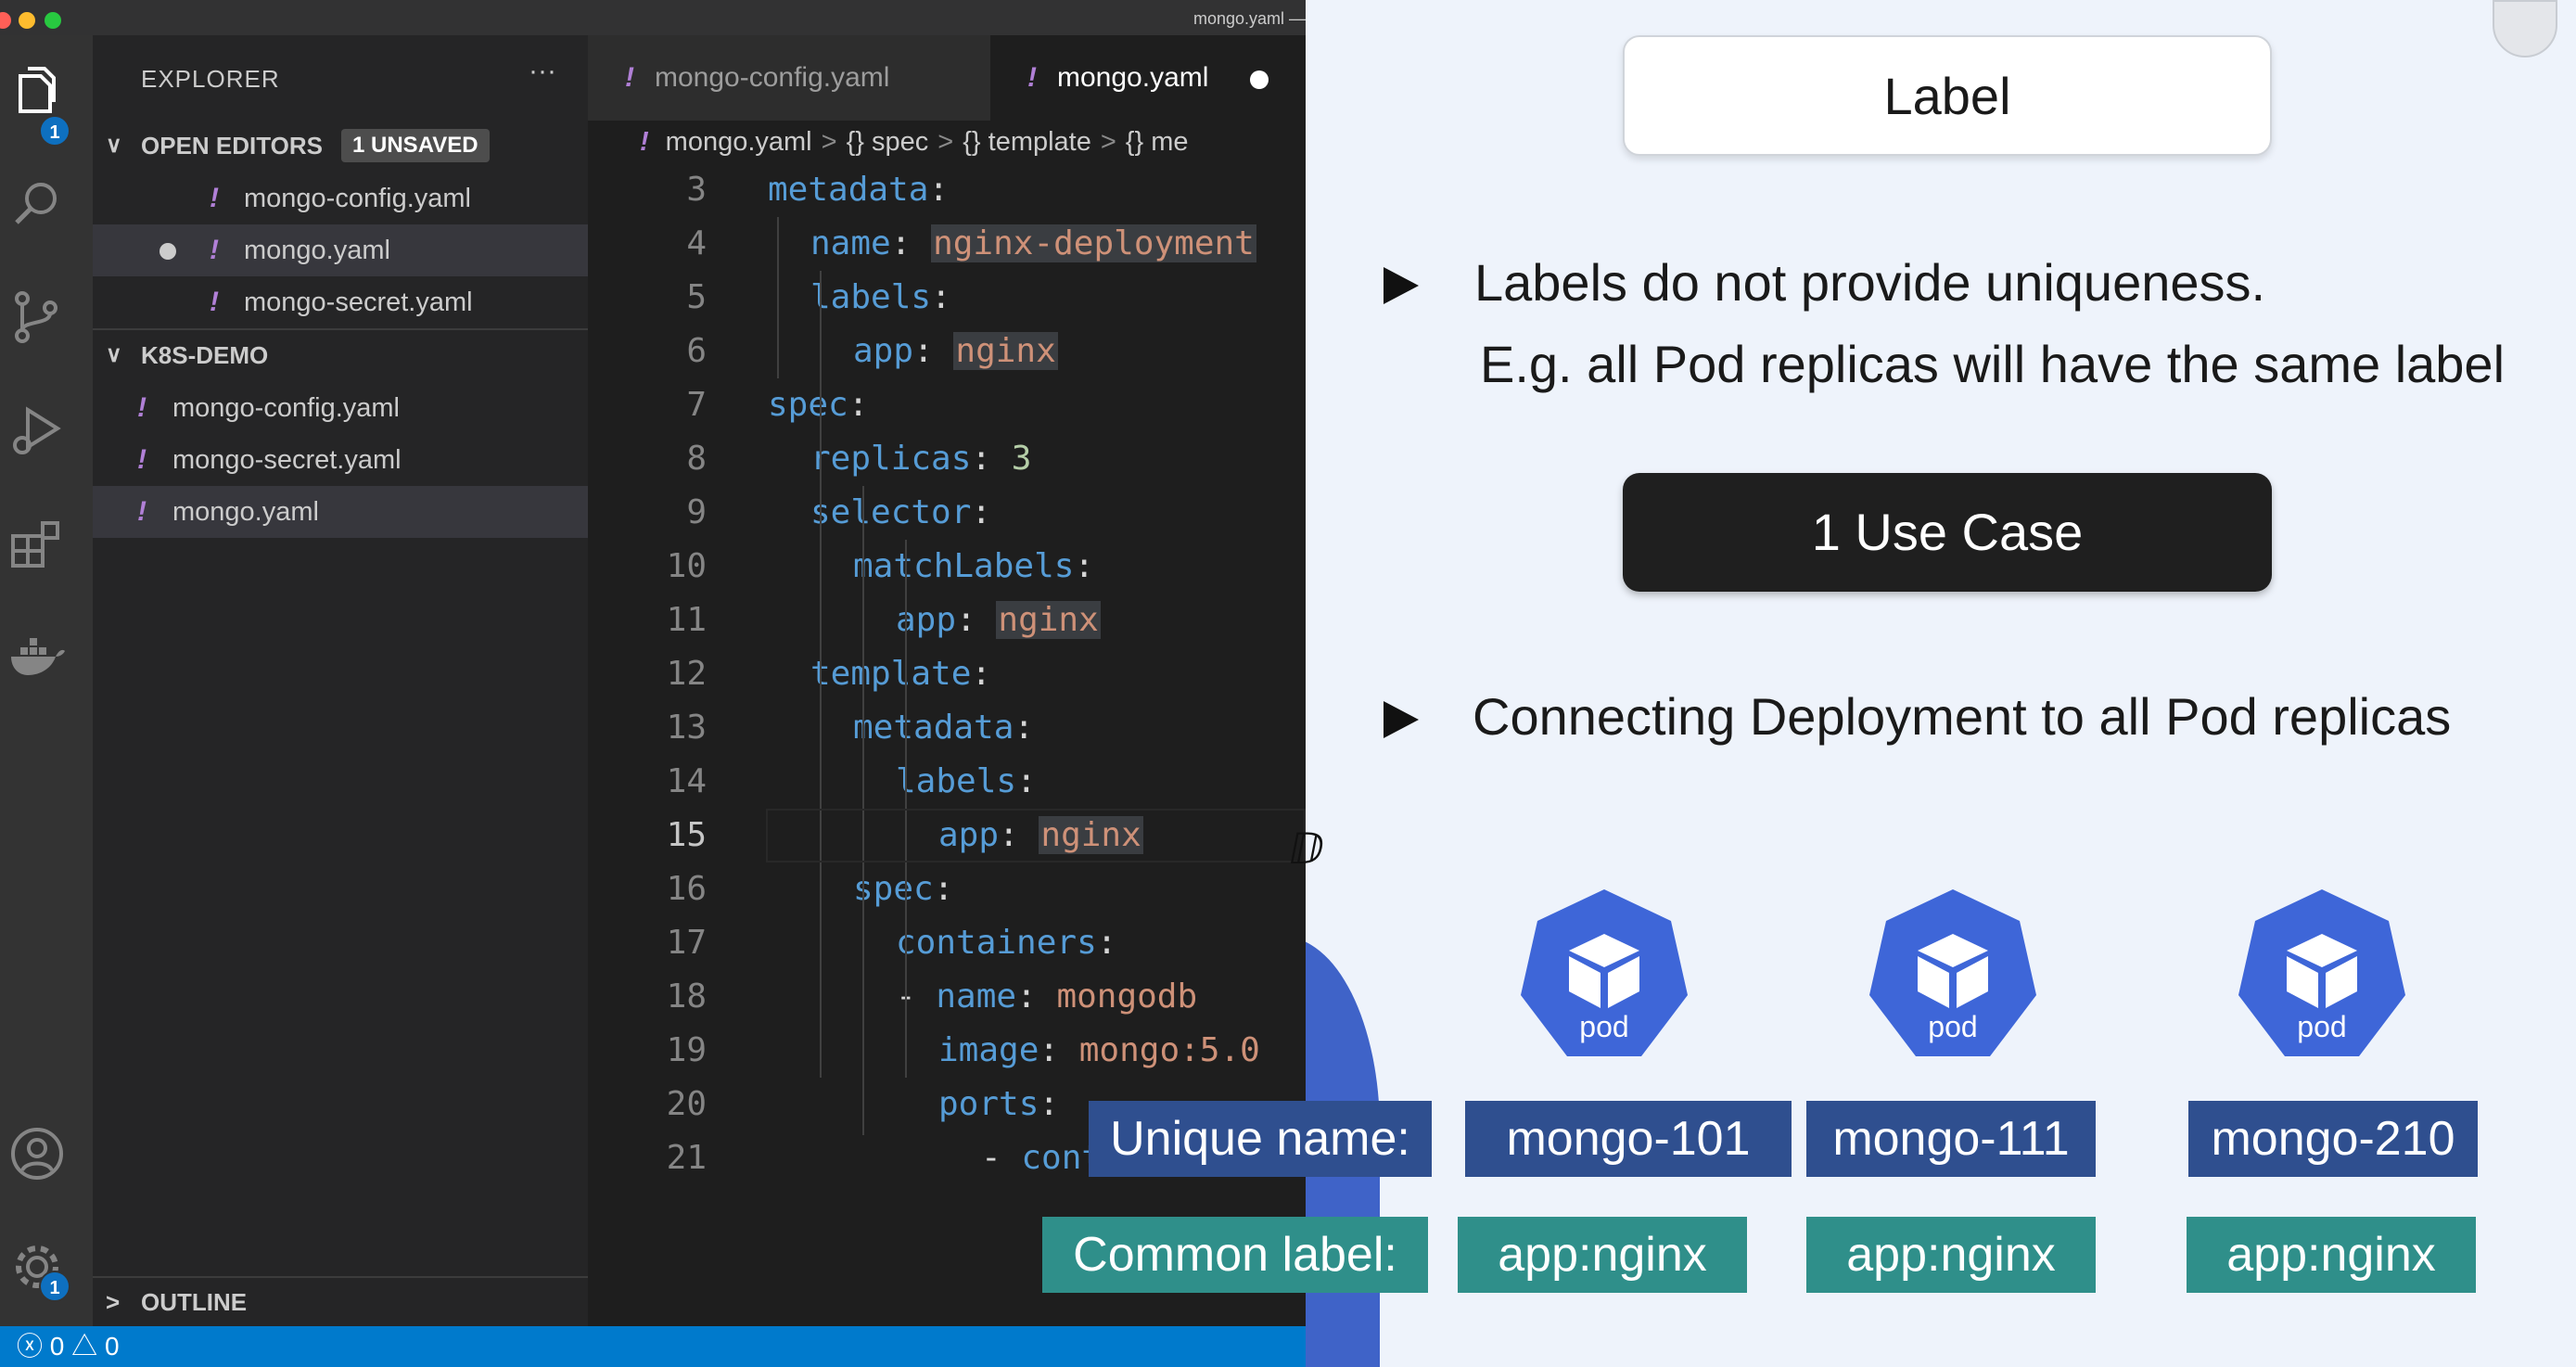 This screenshot has height=1367, width=2576. Describe the element at coordinates (696, 459) in the screenshot. I see `line-number: 8` at that location.